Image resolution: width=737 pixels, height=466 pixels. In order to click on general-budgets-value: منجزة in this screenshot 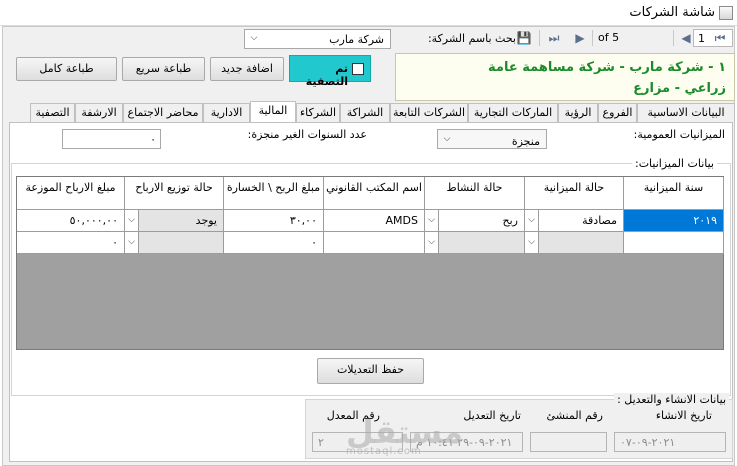, I will do `click(525, 141)`.